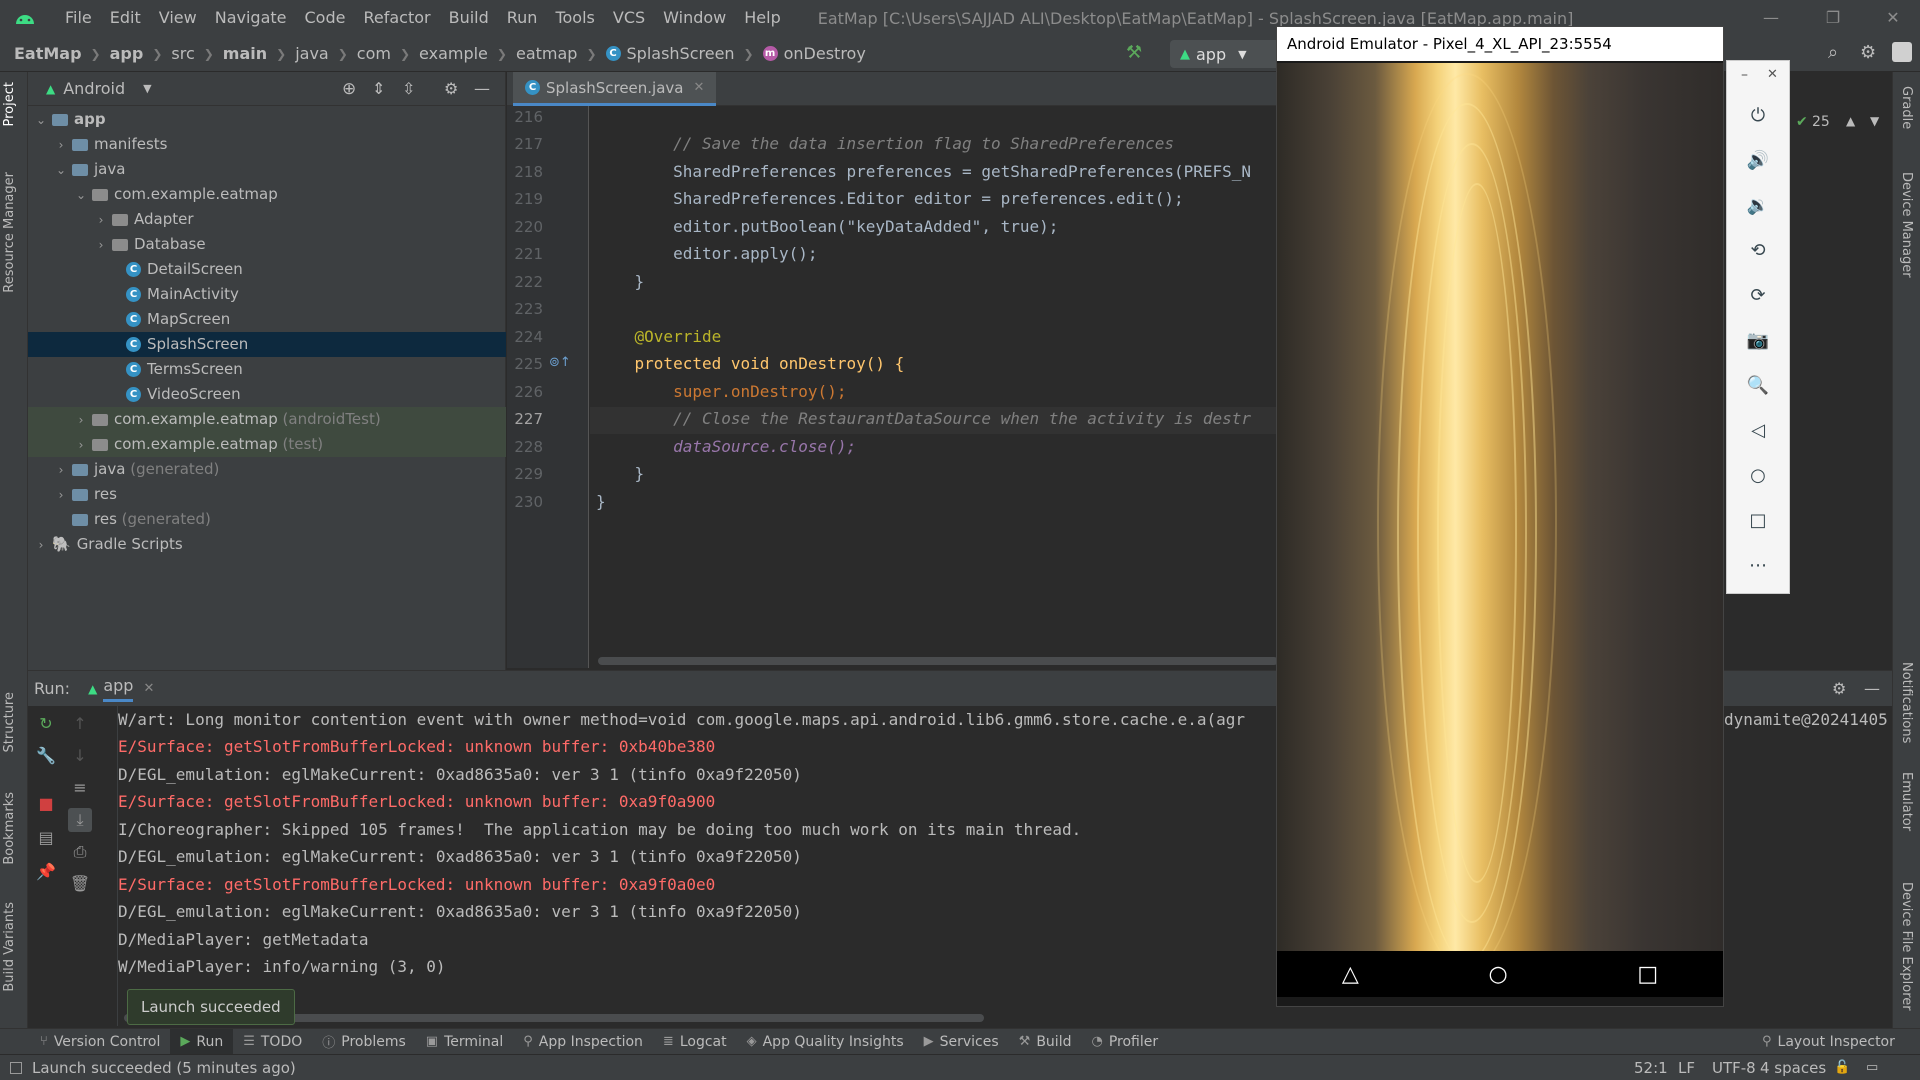 The image size is (1920, 1080). What do you see at coordinates (1647, 974) in the screenshot?
I see `nav-recents-icon: □` at bounding box center [1647, 974].